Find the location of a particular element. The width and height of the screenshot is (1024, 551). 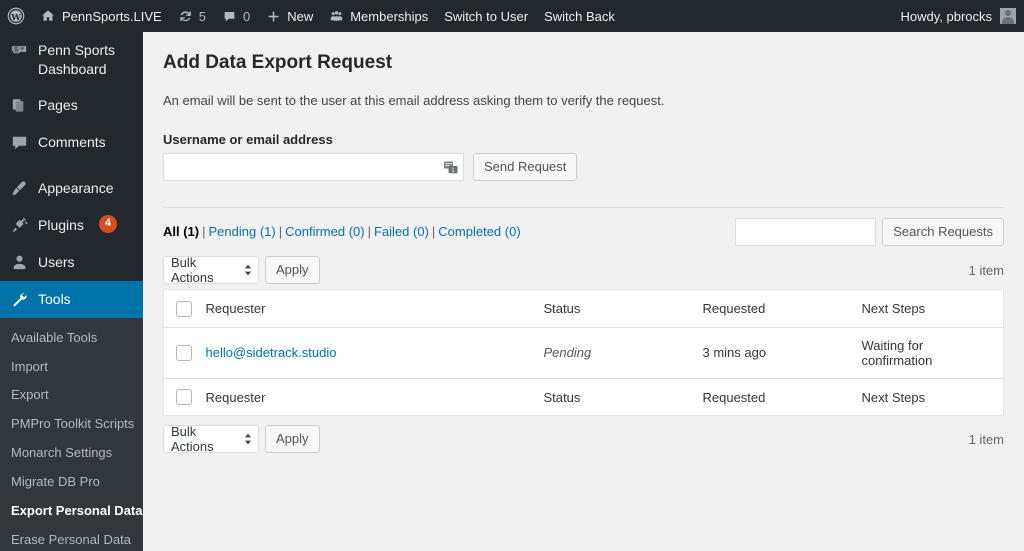

item-count-bottom: 1 item is located at coordinates (986, 439).